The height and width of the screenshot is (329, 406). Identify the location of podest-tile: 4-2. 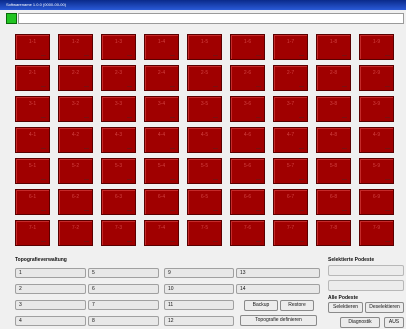
(75, 140).